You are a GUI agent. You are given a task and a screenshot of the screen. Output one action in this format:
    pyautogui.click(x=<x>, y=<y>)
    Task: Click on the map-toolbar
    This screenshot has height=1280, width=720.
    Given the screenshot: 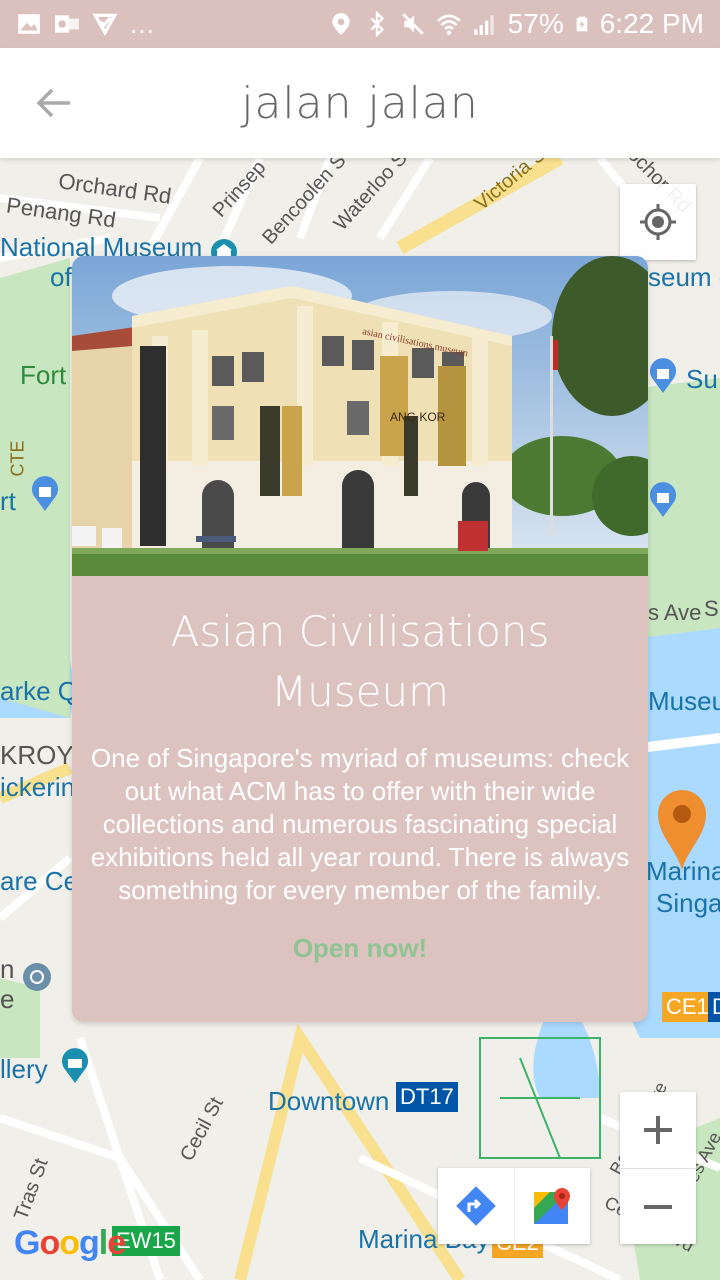 What is the action you would take?
    pyautogui.click(x=514, y=1206)
    